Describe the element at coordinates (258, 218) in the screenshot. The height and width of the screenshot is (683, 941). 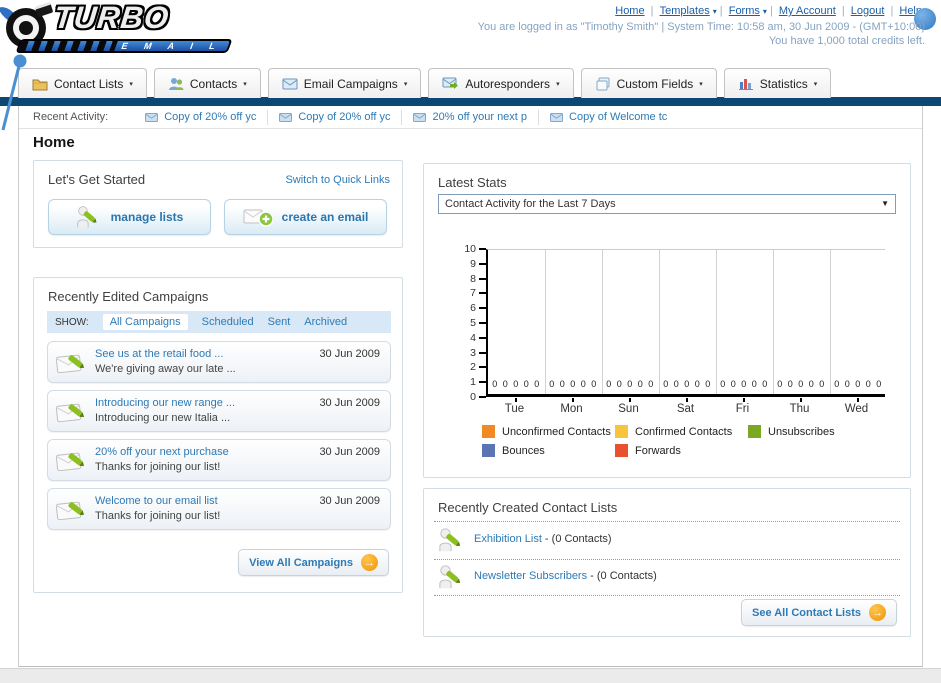
I see `envelope-plus-icon` at that location.